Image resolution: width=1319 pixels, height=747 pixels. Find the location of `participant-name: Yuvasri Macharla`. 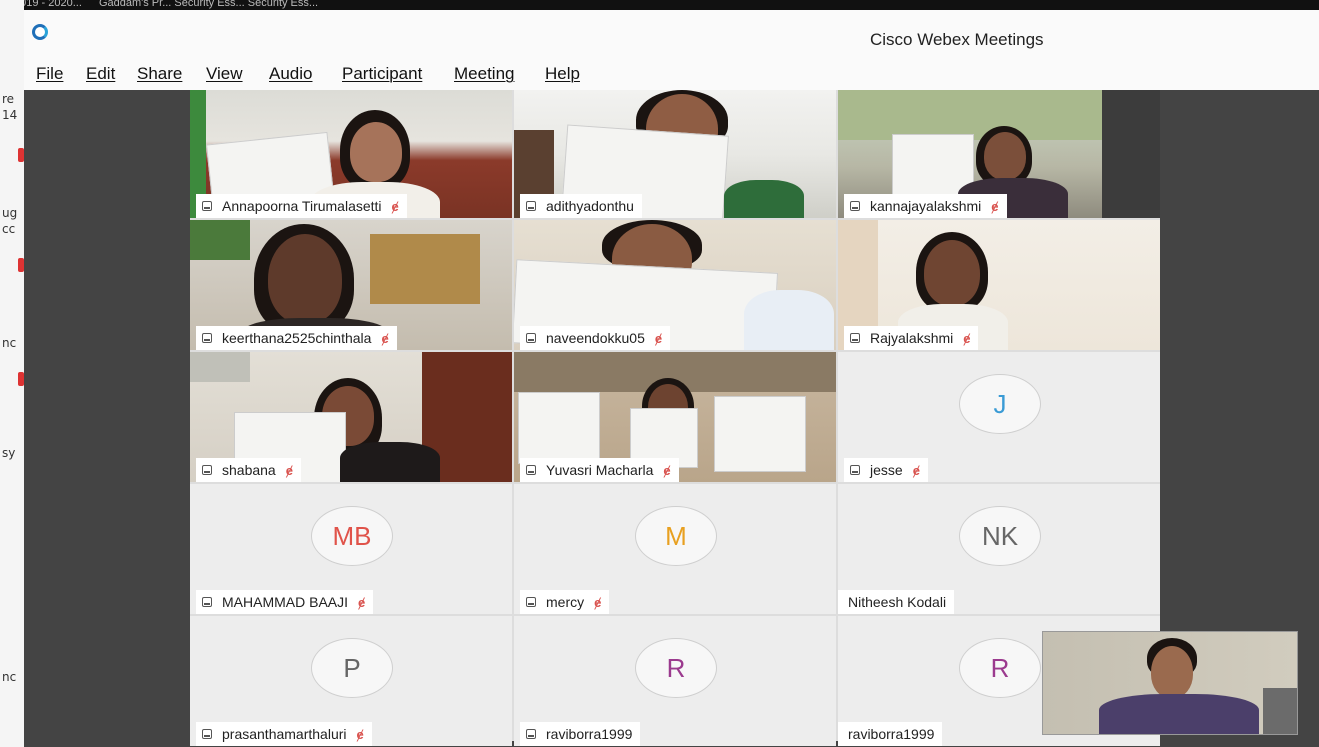

participant-name: Yuvasri Macharla is located at coordinates (600, 470).